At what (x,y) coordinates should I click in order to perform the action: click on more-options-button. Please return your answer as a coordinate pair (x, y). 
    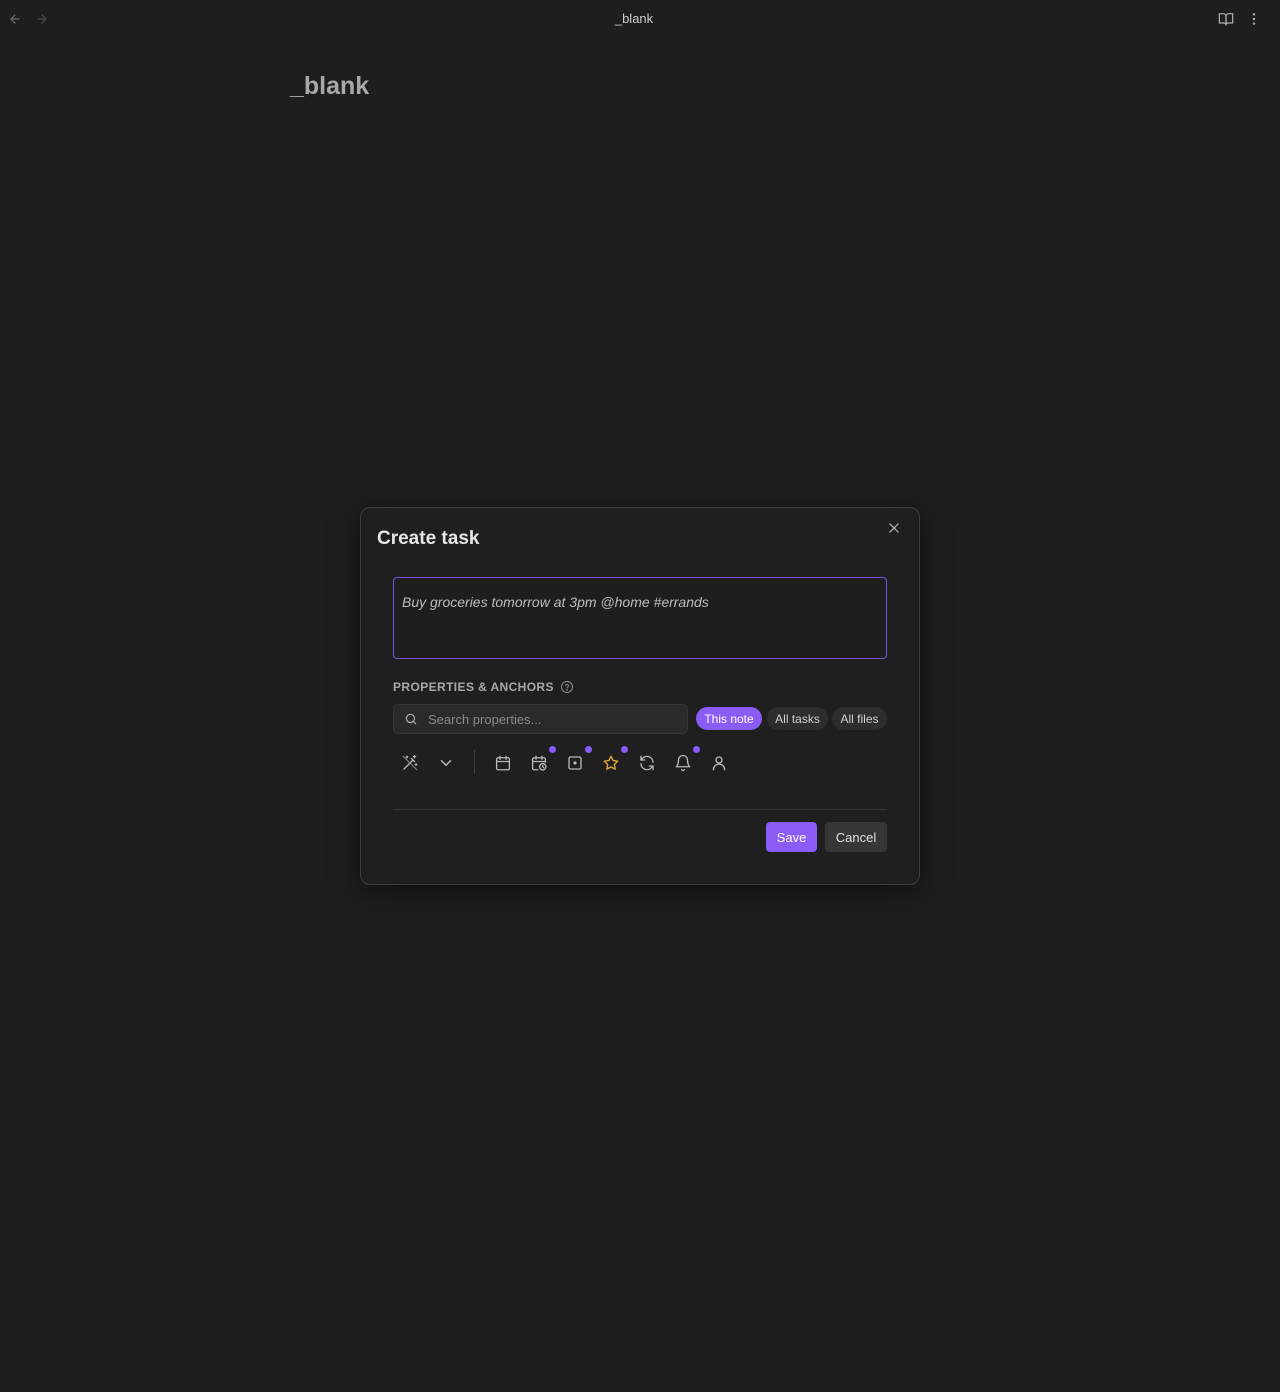
    Looking at the image, I should click on (1254, 19).